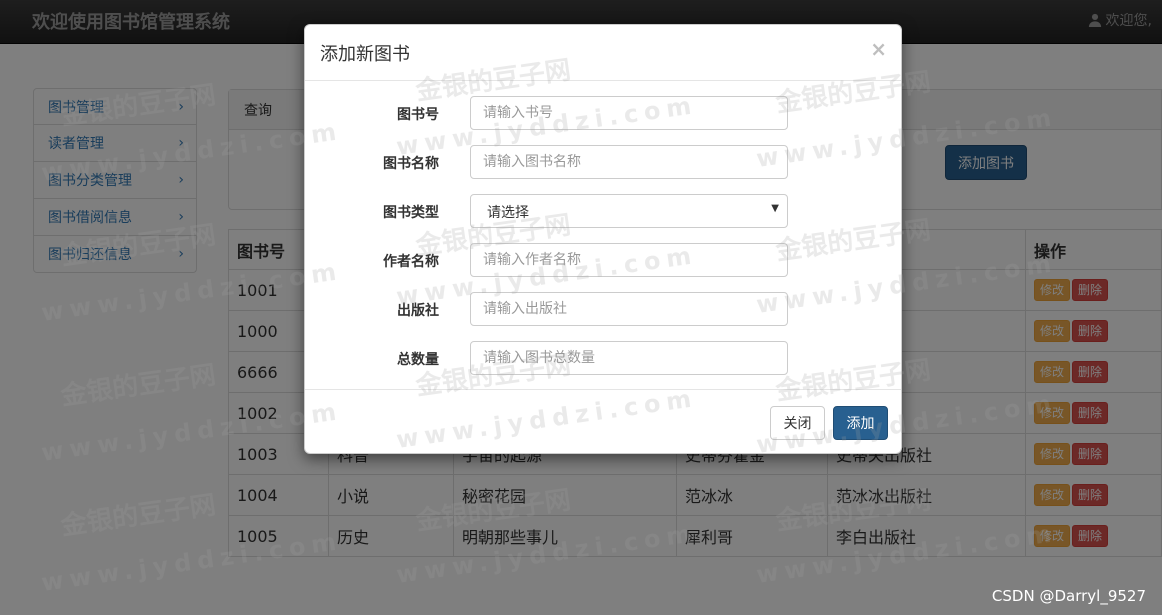 The width and height of the screenshot is (1162, 615). I want to click on book-type-label: 图书类型, so click(411, 213).